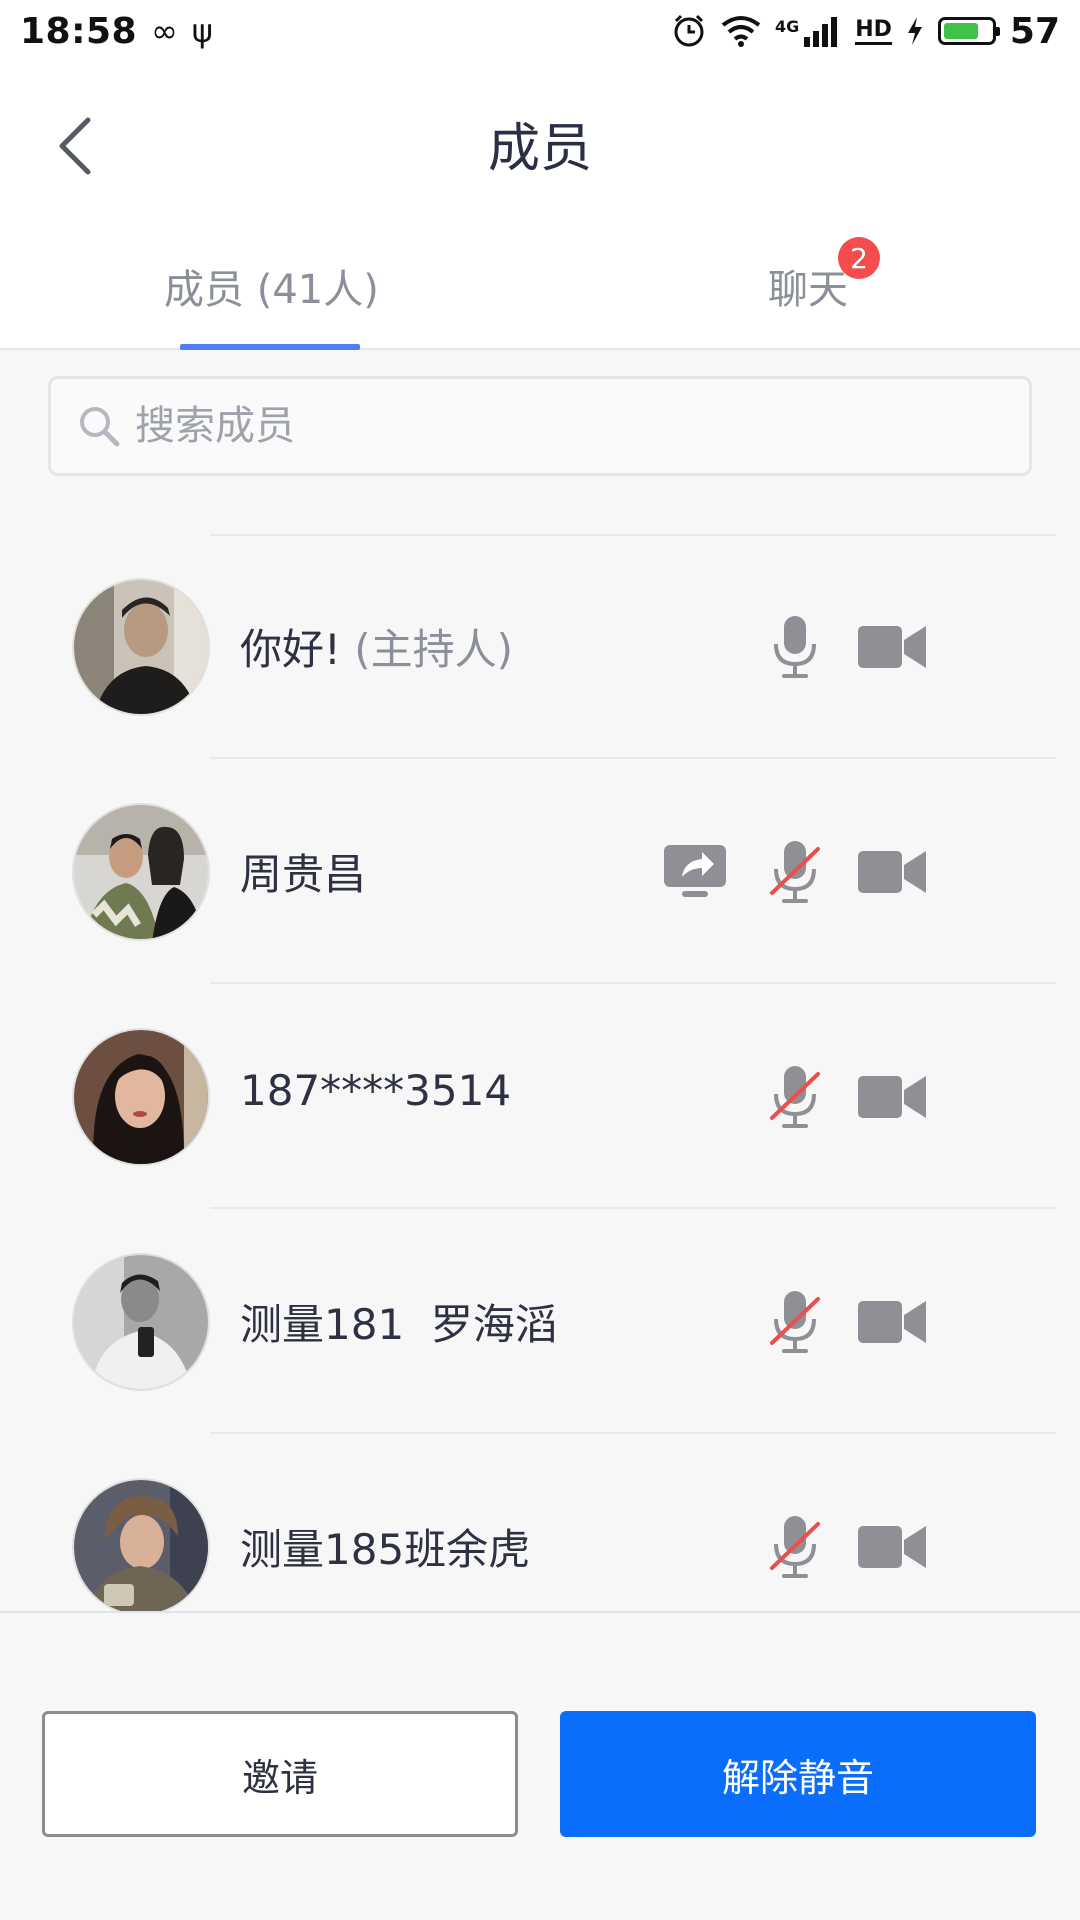  I want to click on member-name: 测量185班余虎, so click(385, 1549).